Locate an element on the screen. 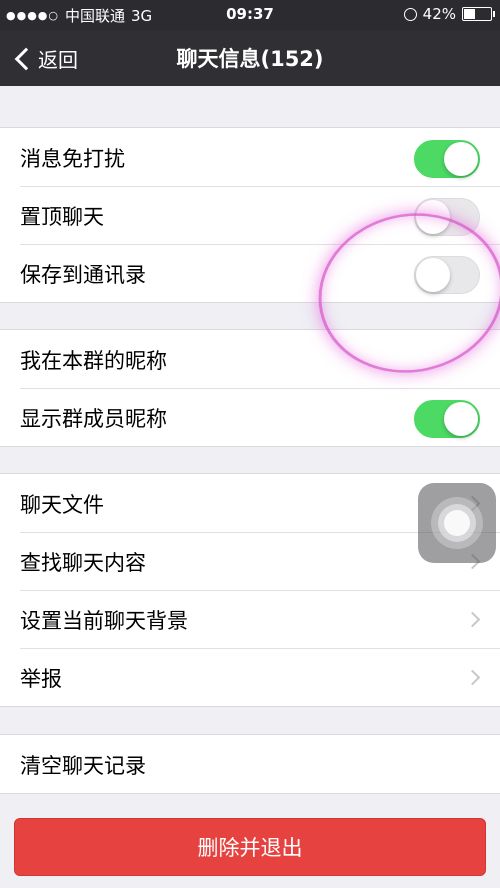  report-row: 举报 is located at coordinates (250, 677).